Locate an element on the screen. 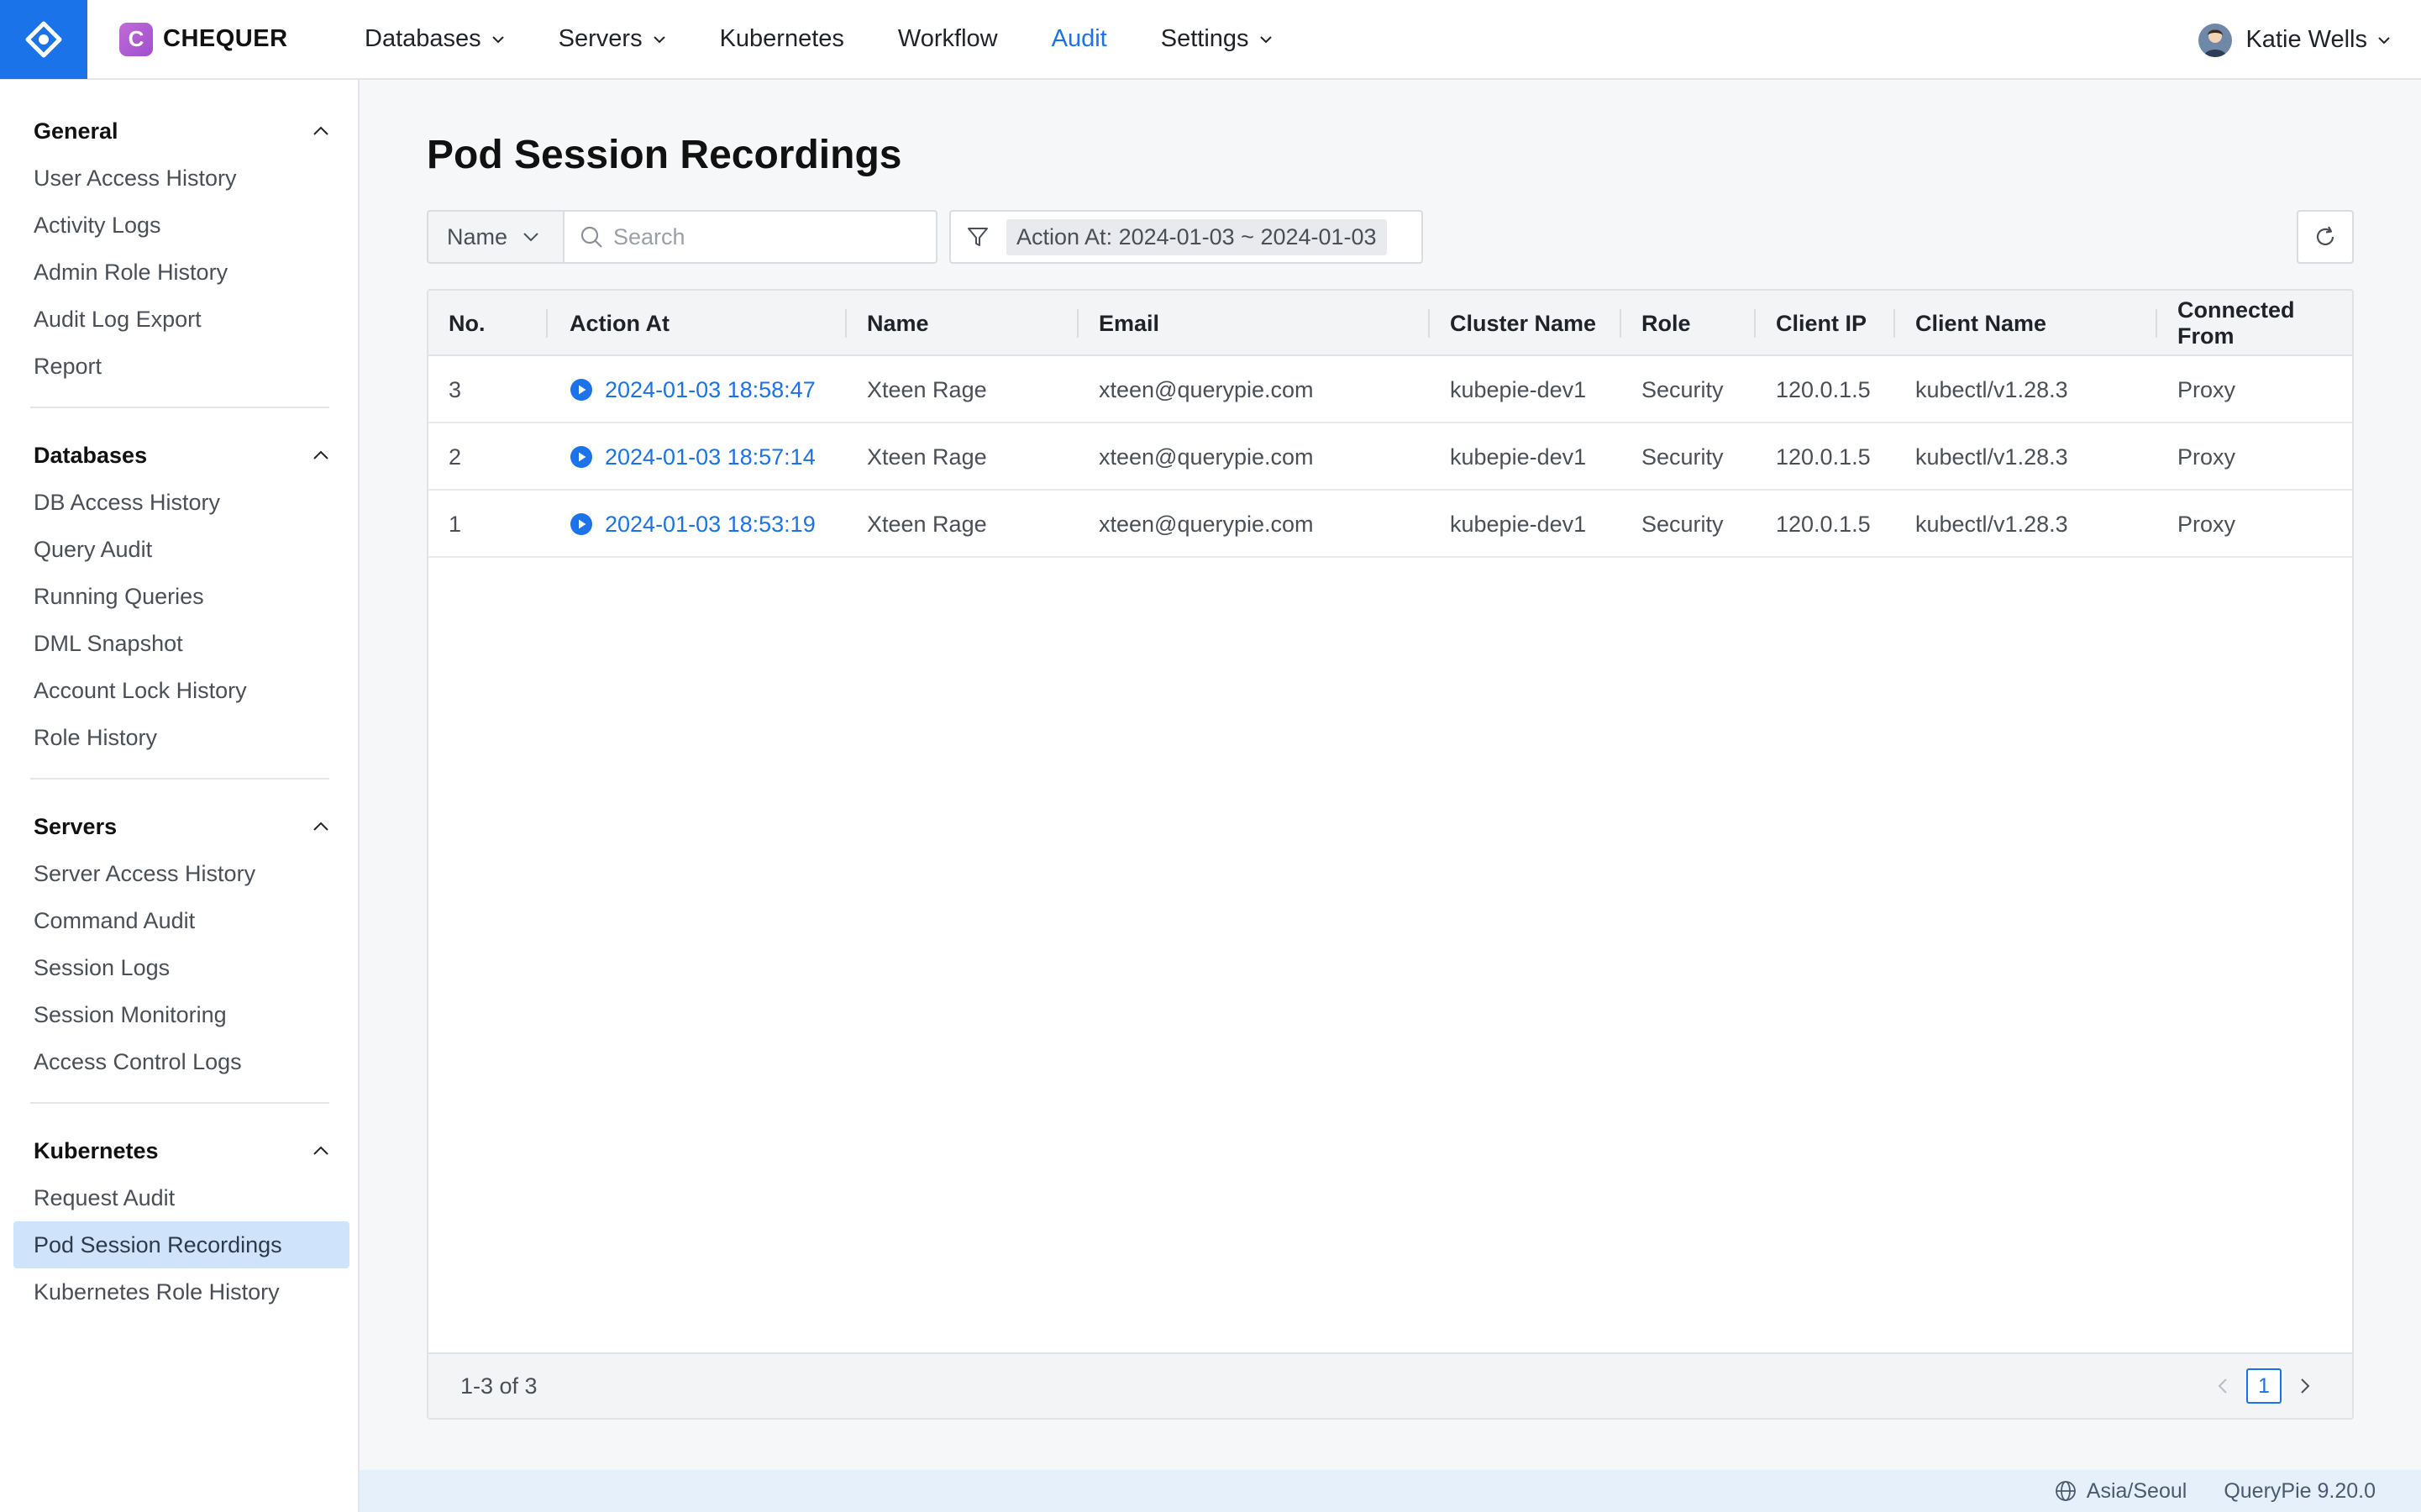 The width and height of the screenshot is (2421, 1512). filter-box: Action At: 2024-01-03 ~ 2024-01-03 is located at coordinates (1186, 237).